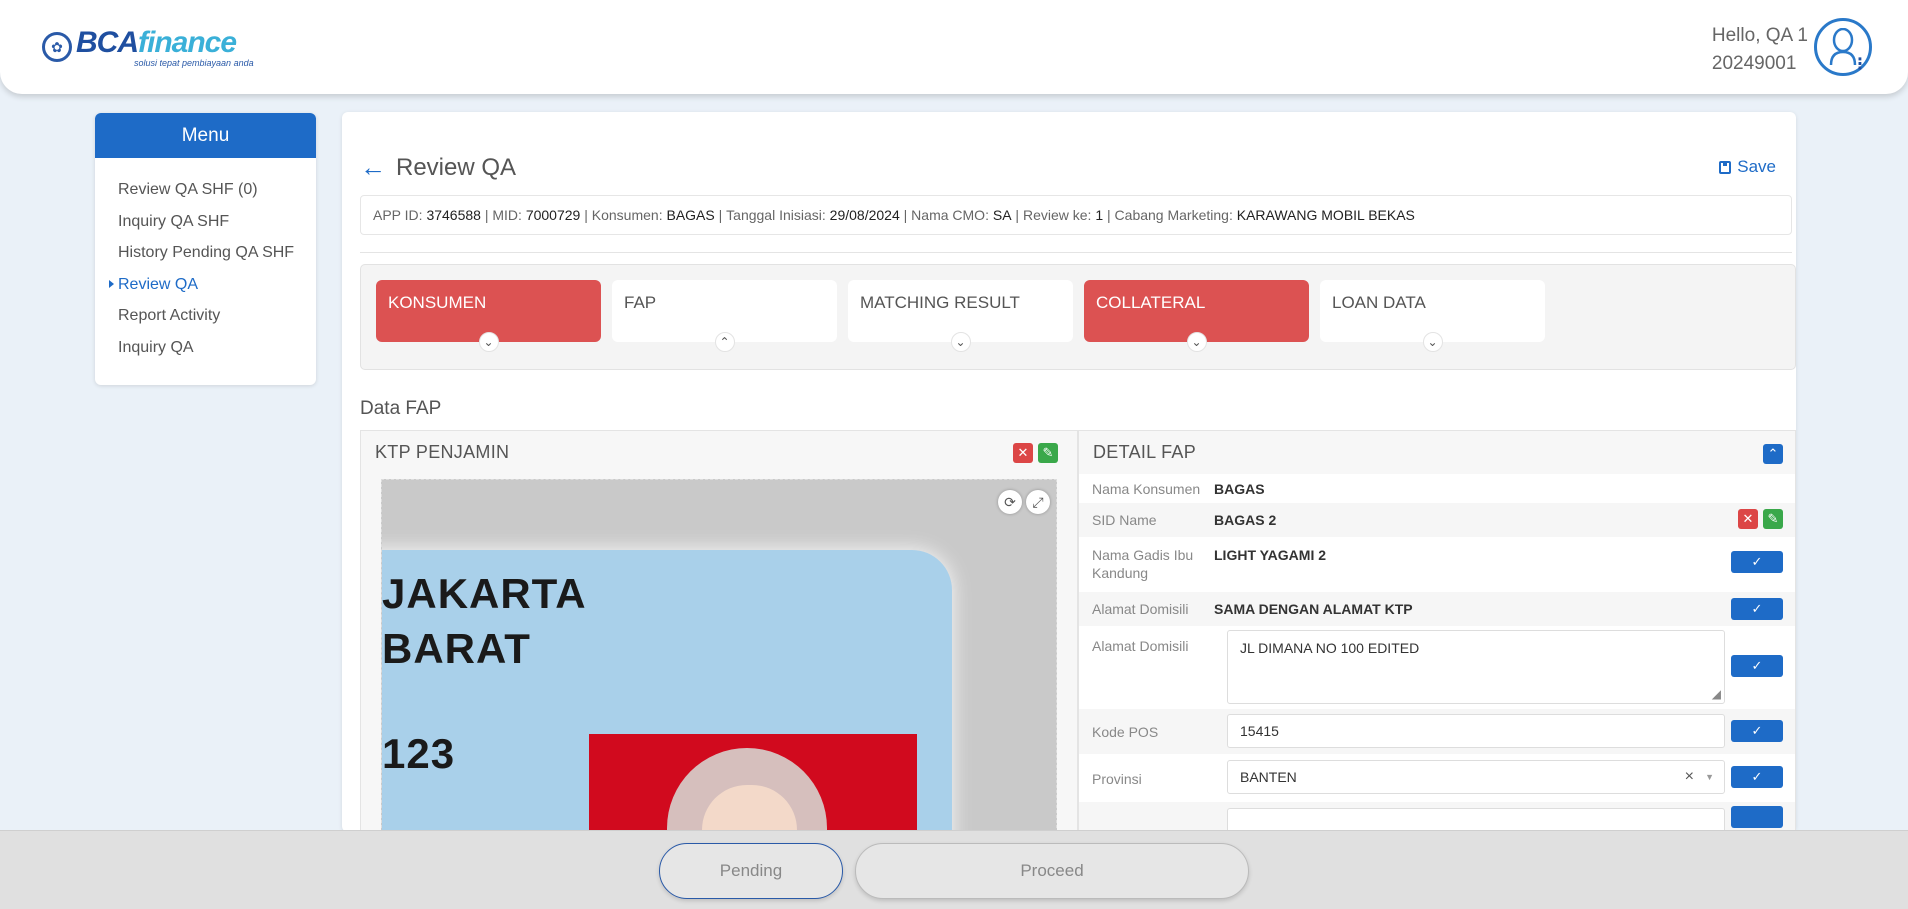  Describe the element at coordinates (1725, 167) in the screenshot. I see `floppy-disk-icon` at that location.